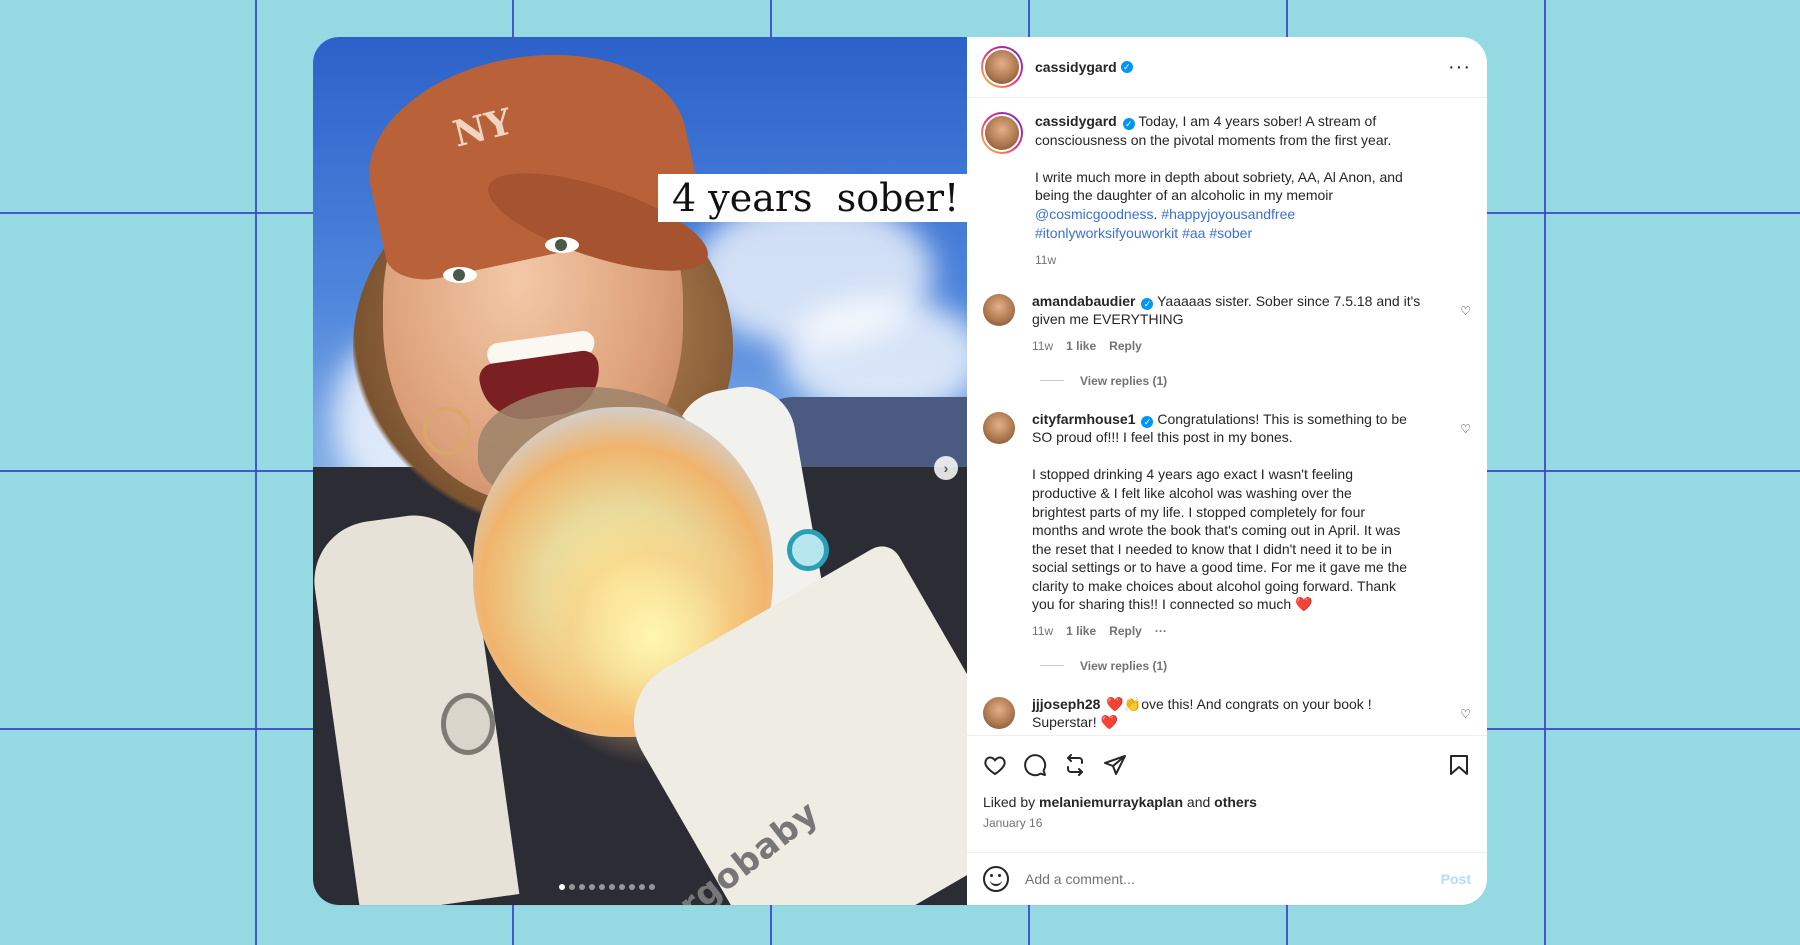 The height and width of the screenshot is (945, 1800). What do you see at coordinates (1076, 67) in the screenshot?
I see `post-username: cassidygard` at bounding box center [1076, 67].